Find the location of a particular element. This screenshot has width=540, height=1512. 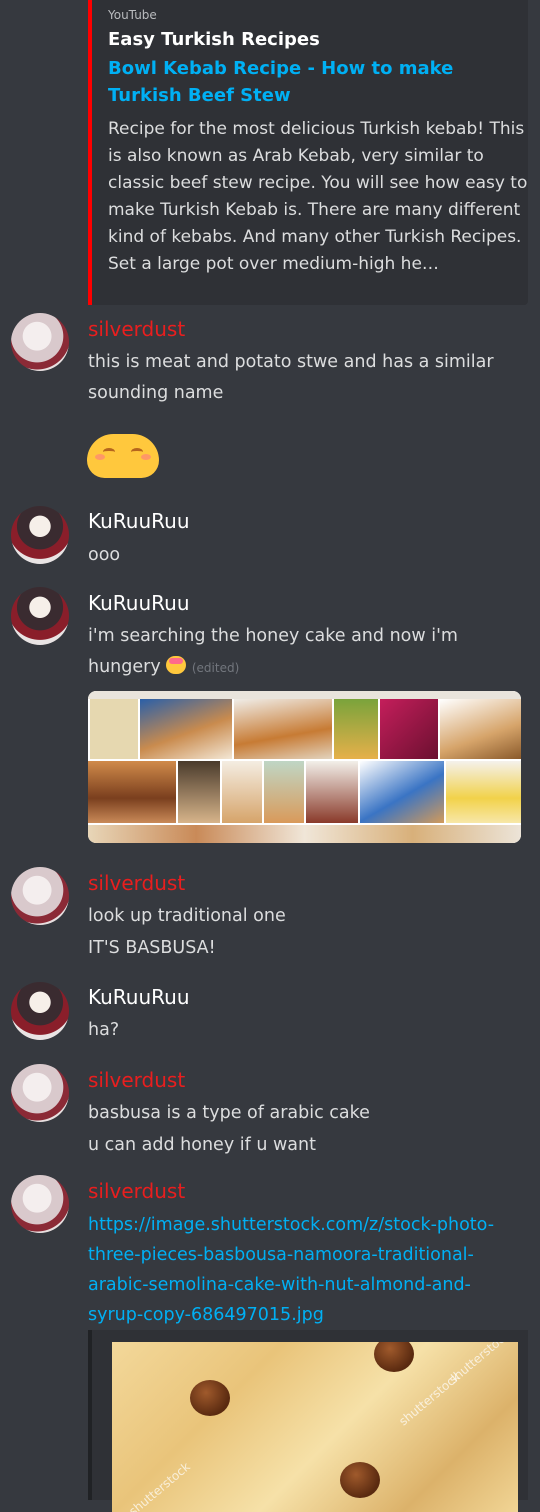

edited-label: (edited) is located at coordinates (215, 668).